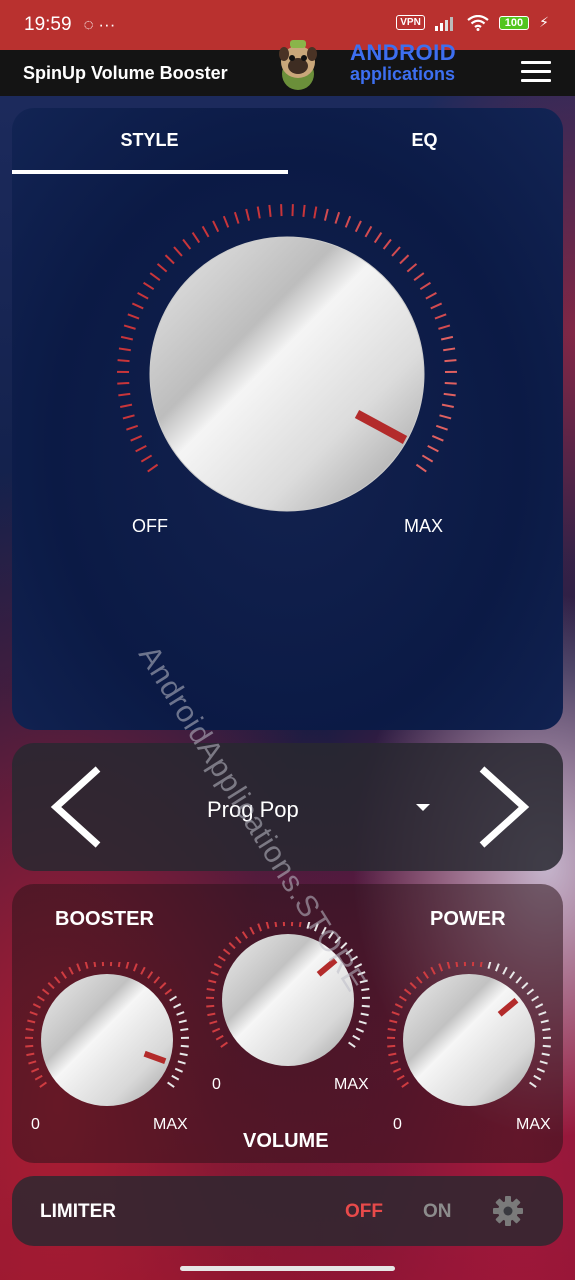 This screenshot has width=575, height=1280. I want to click on battery-indicator: 100, so click(514, 22).